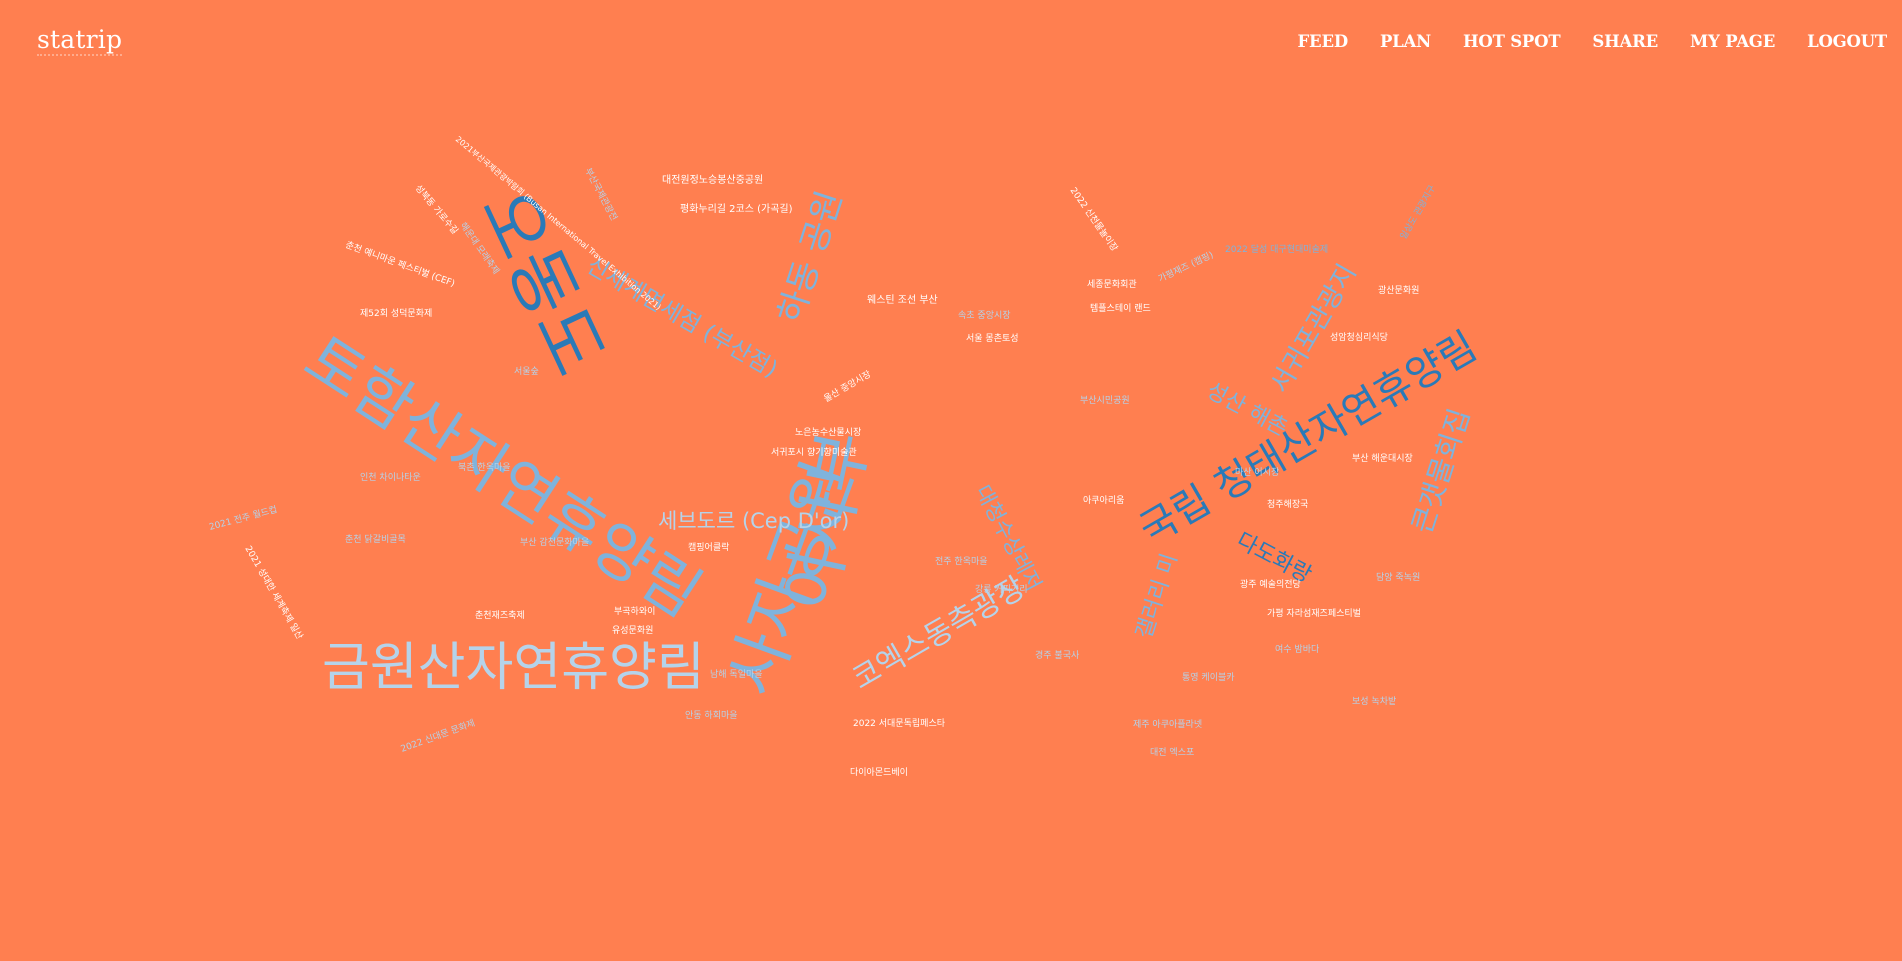  Describe the element at coordinates (1276, 249) in the screenshot. I see `cloud-word: 2022 달성 대구현대미술제` at that location.